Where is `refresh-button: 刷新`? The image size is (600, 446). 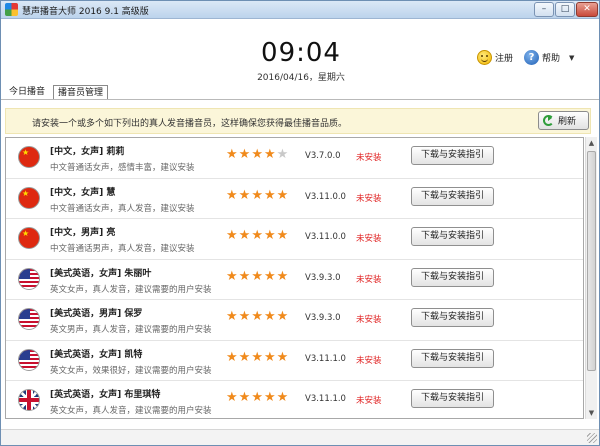
refresh-button: 刷新 is located at coordinates (563, 120).